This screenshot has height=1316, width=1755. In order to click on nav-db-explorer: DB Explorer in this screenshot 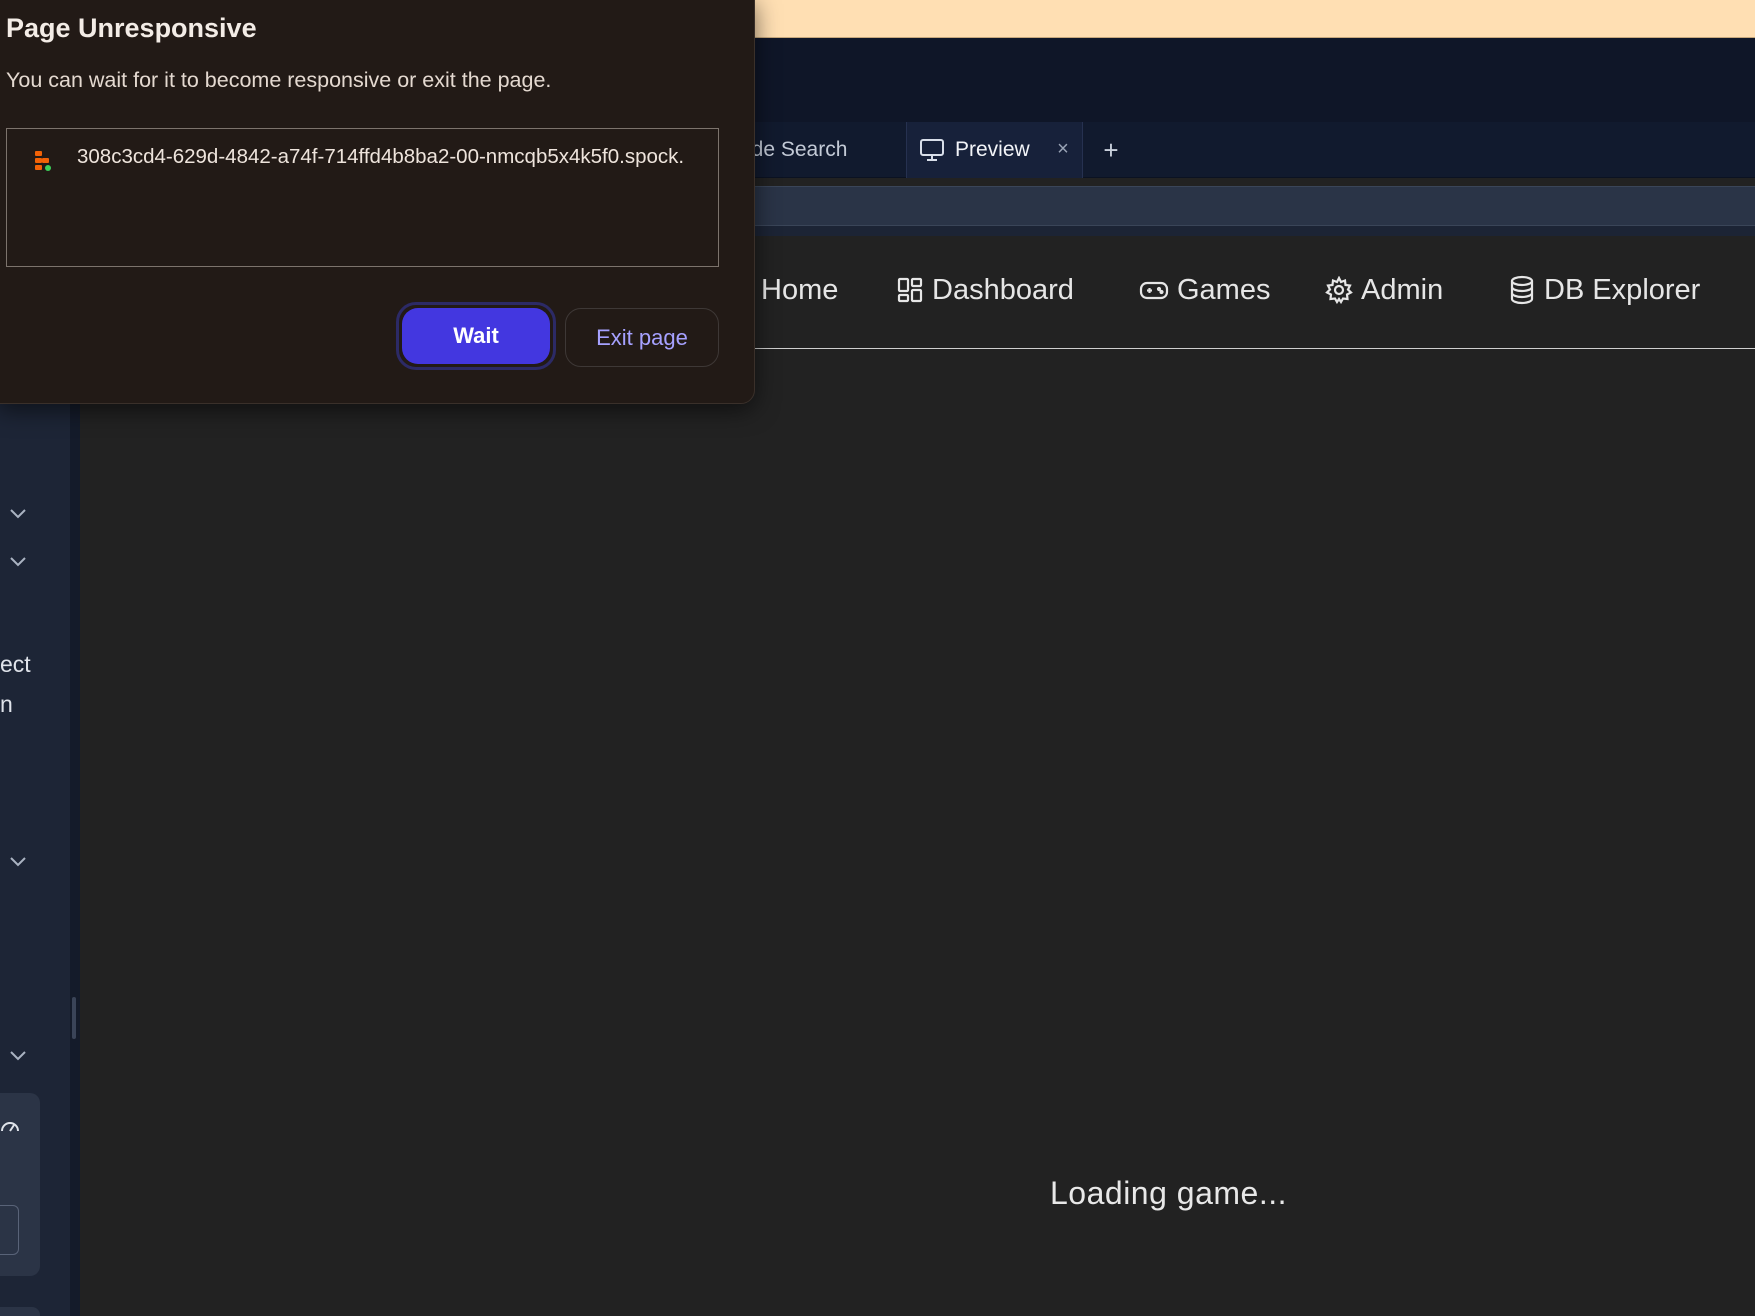, I will do `click(1604, 290)`.